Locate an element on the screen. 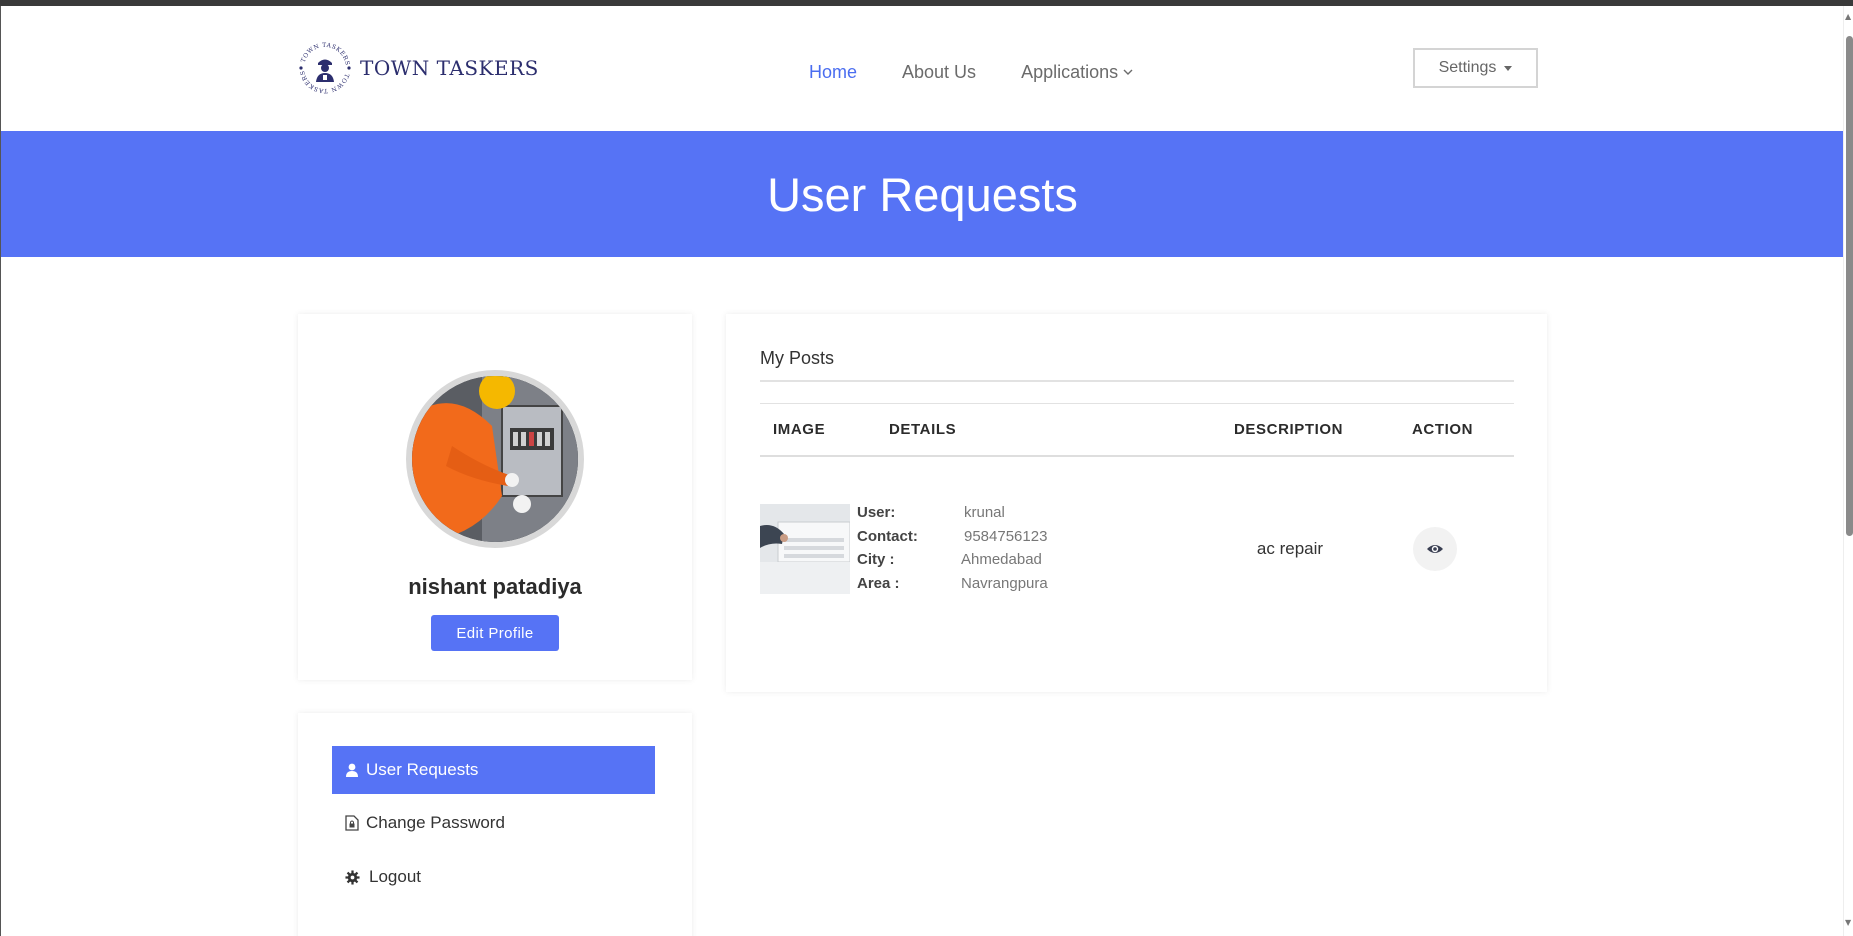 The image size is (1853, 936). brand-name: TOWN TASKERS is located at coordinates (449, 68).